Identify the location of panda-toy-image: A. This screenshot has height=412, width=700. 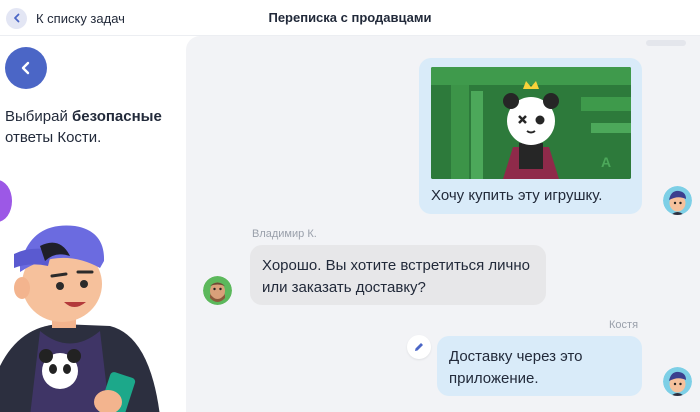
(531, 123).